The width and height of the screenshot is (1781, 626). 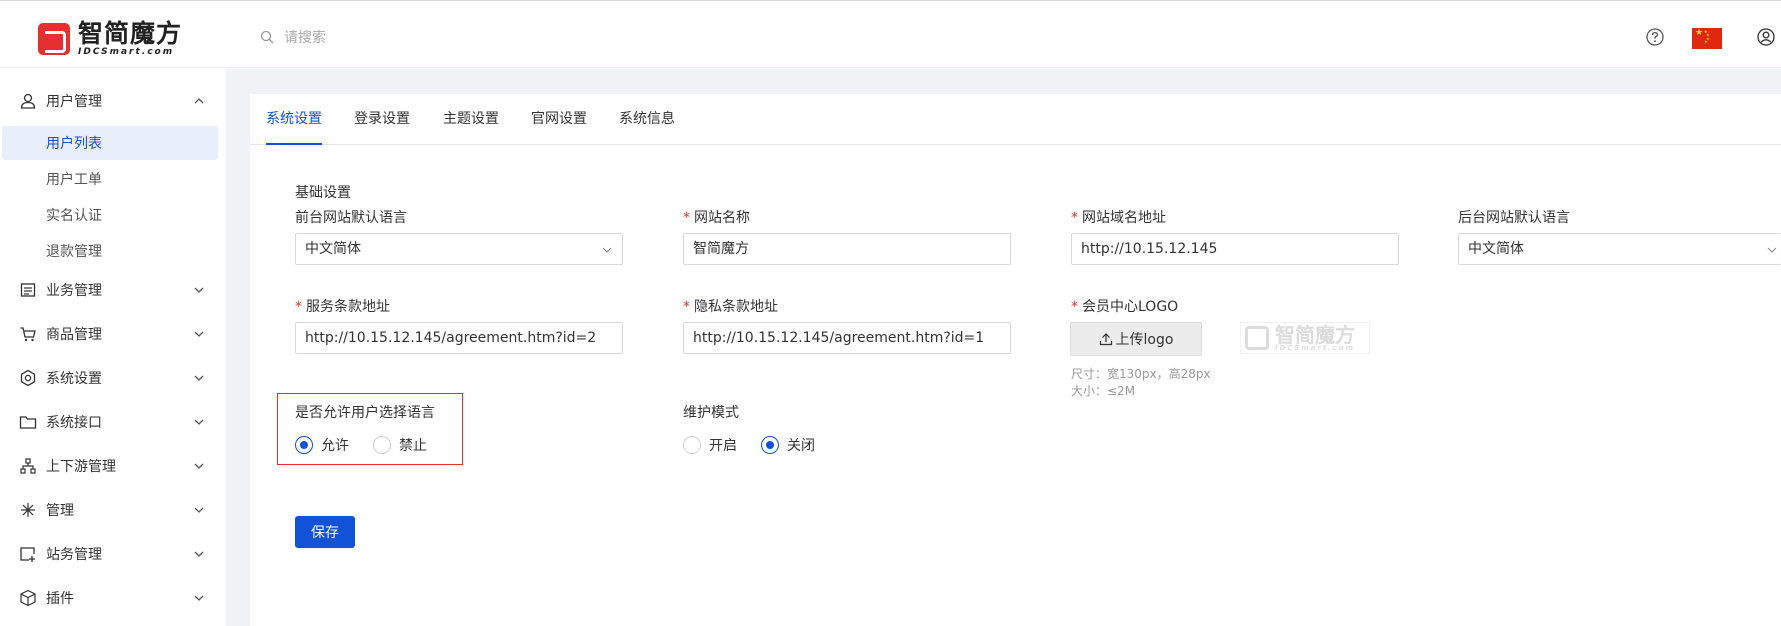 I want to click on sidebar-group-management: 管理, so click(x=113, y=510).